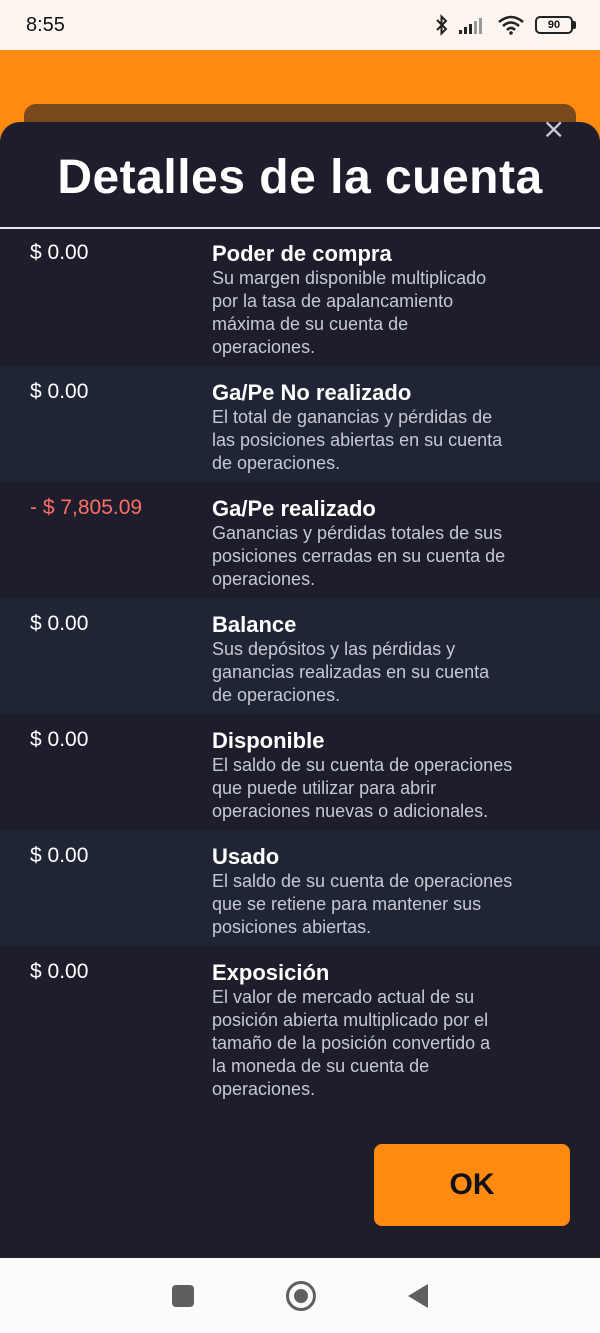  Describe the element at coordinates (268, 740) in the screenshot. I see `detail-title: Disponible` at that location.